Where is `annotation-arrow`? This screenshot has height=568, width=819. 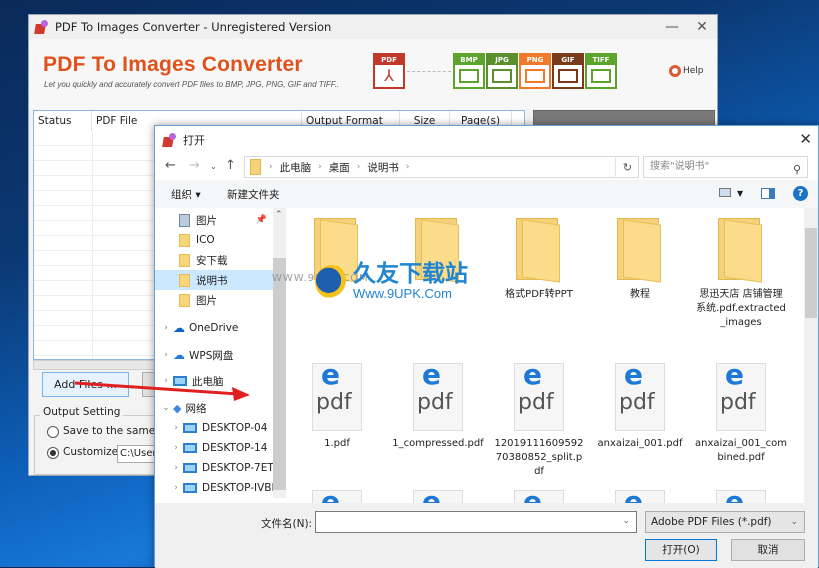
annotation-arrow is located at coordinates (162, 391).